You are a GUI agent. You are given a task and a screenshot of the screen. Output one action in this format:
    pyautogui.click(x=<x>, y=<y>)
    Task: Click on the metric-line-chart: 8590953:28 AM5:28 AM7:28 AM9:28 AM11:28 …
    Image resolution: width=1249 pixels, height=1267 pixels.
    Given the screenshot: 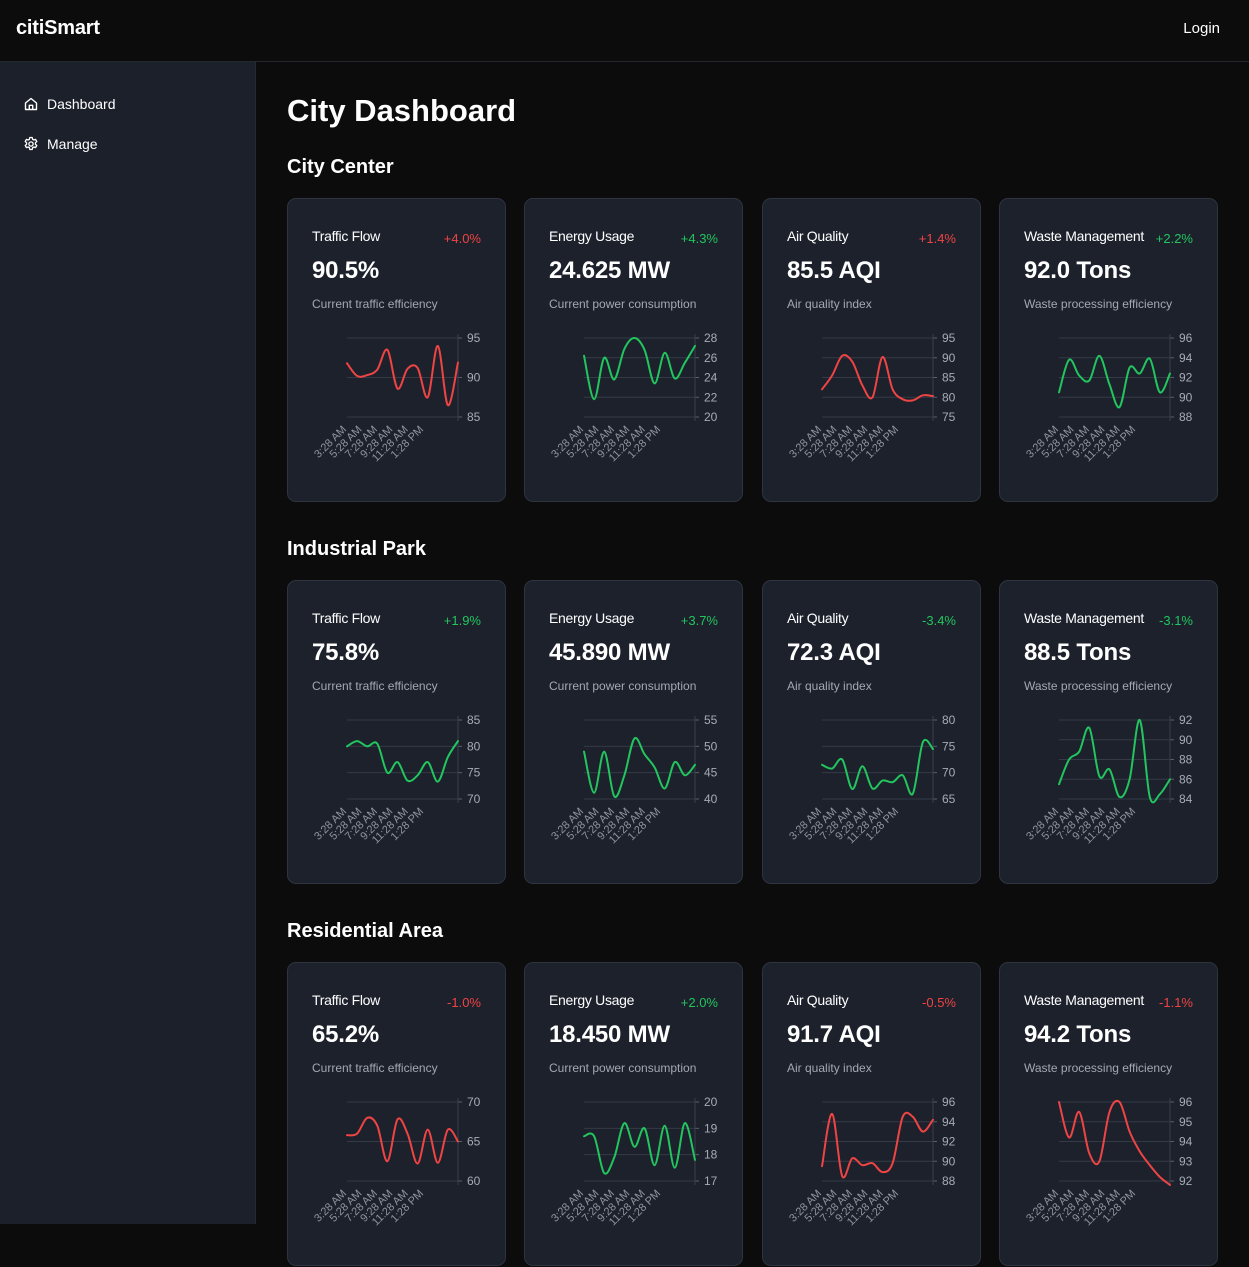 What is the action you would take?
    pyautogui.click(x=396, y=397)
    